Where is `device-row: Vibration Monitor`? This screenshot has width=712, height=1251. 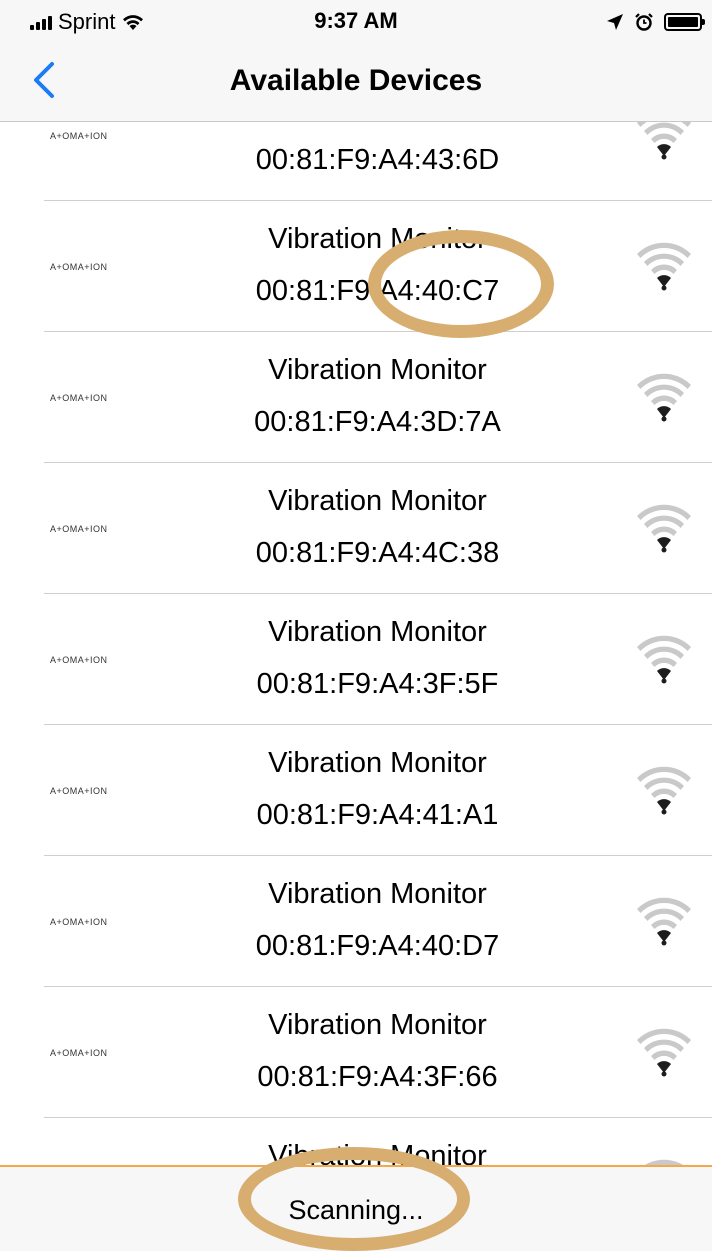 device-row: Vibration Monitor is located at coordinates (356, 1141).